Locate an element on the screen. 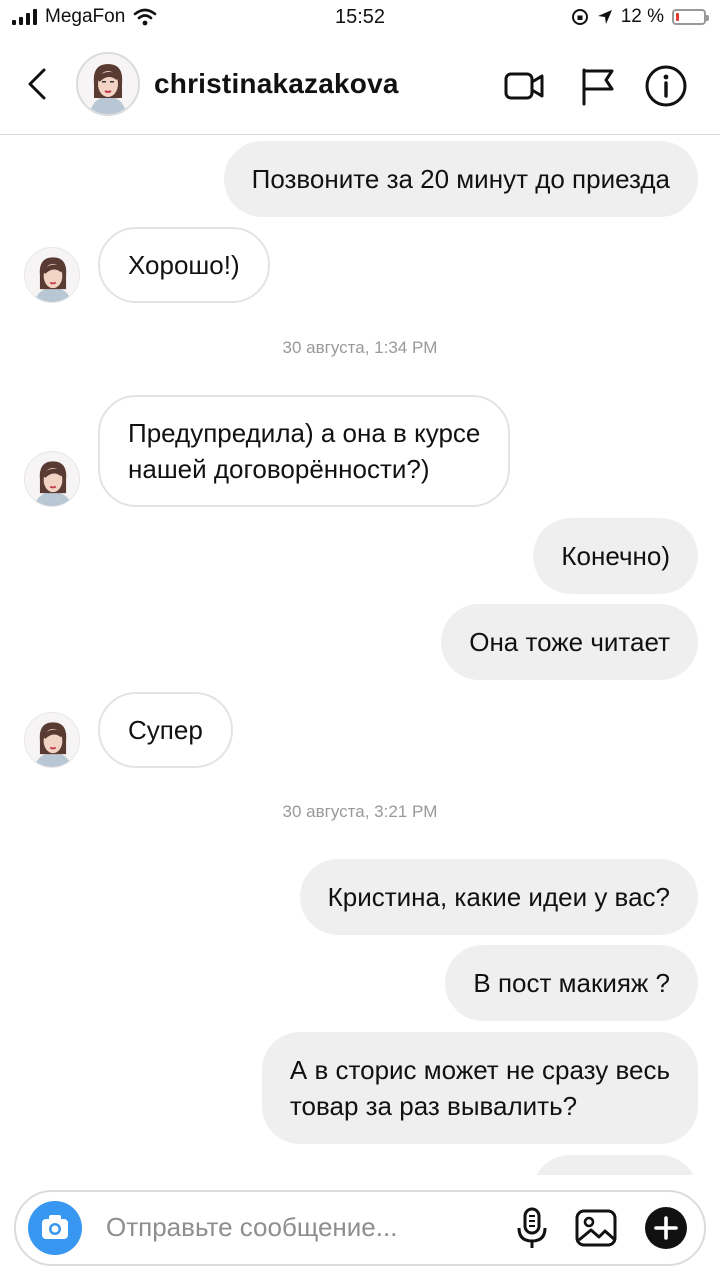 The height and width of the screenshot is (1280, 720). battery-icon is located at coordinates (690, 17).